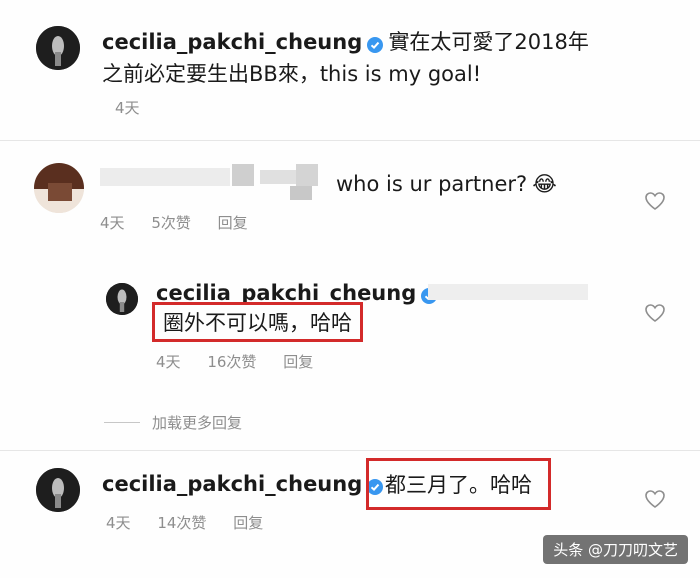 This screenshot has width=700, height=578. I want to click on reply1-highlight-box: 圈外不可以嗎，哈哈, so click(257, 322).